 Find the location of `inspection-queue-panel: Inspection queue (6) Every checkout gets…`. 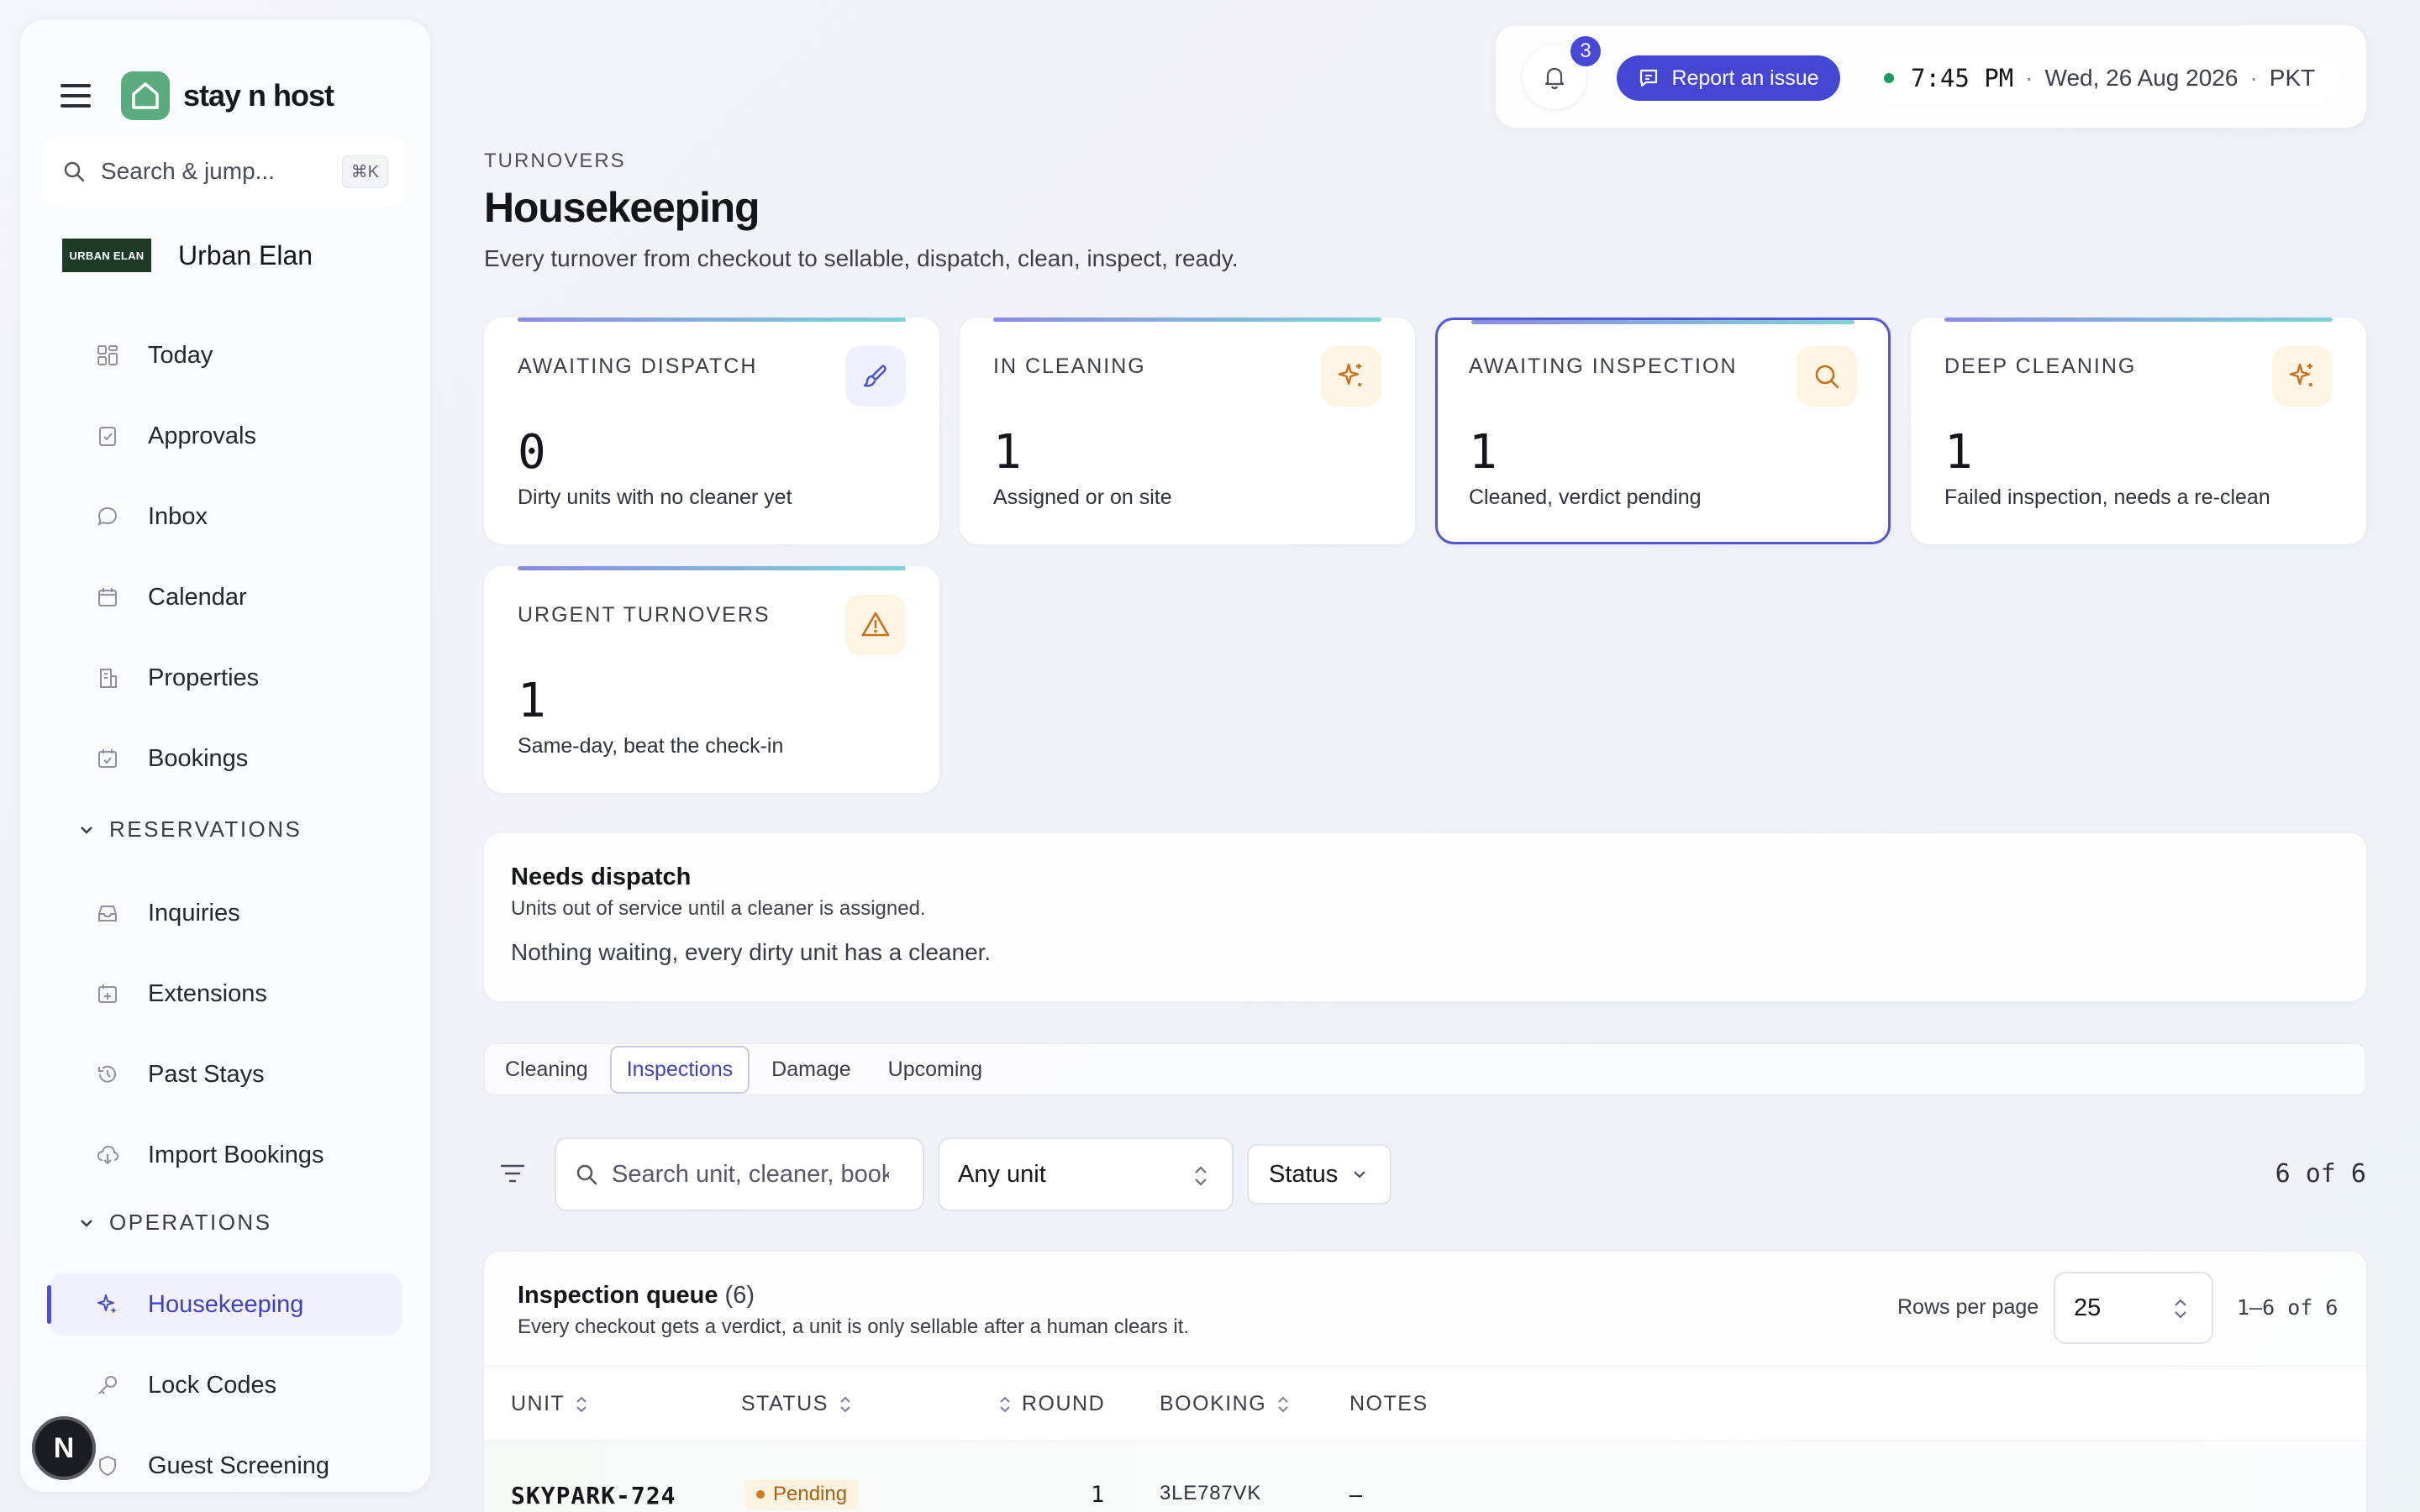

inspection-queue-panel: Inspection queue (6) Every checkout gets… is located at coordinates (1425, 1382).